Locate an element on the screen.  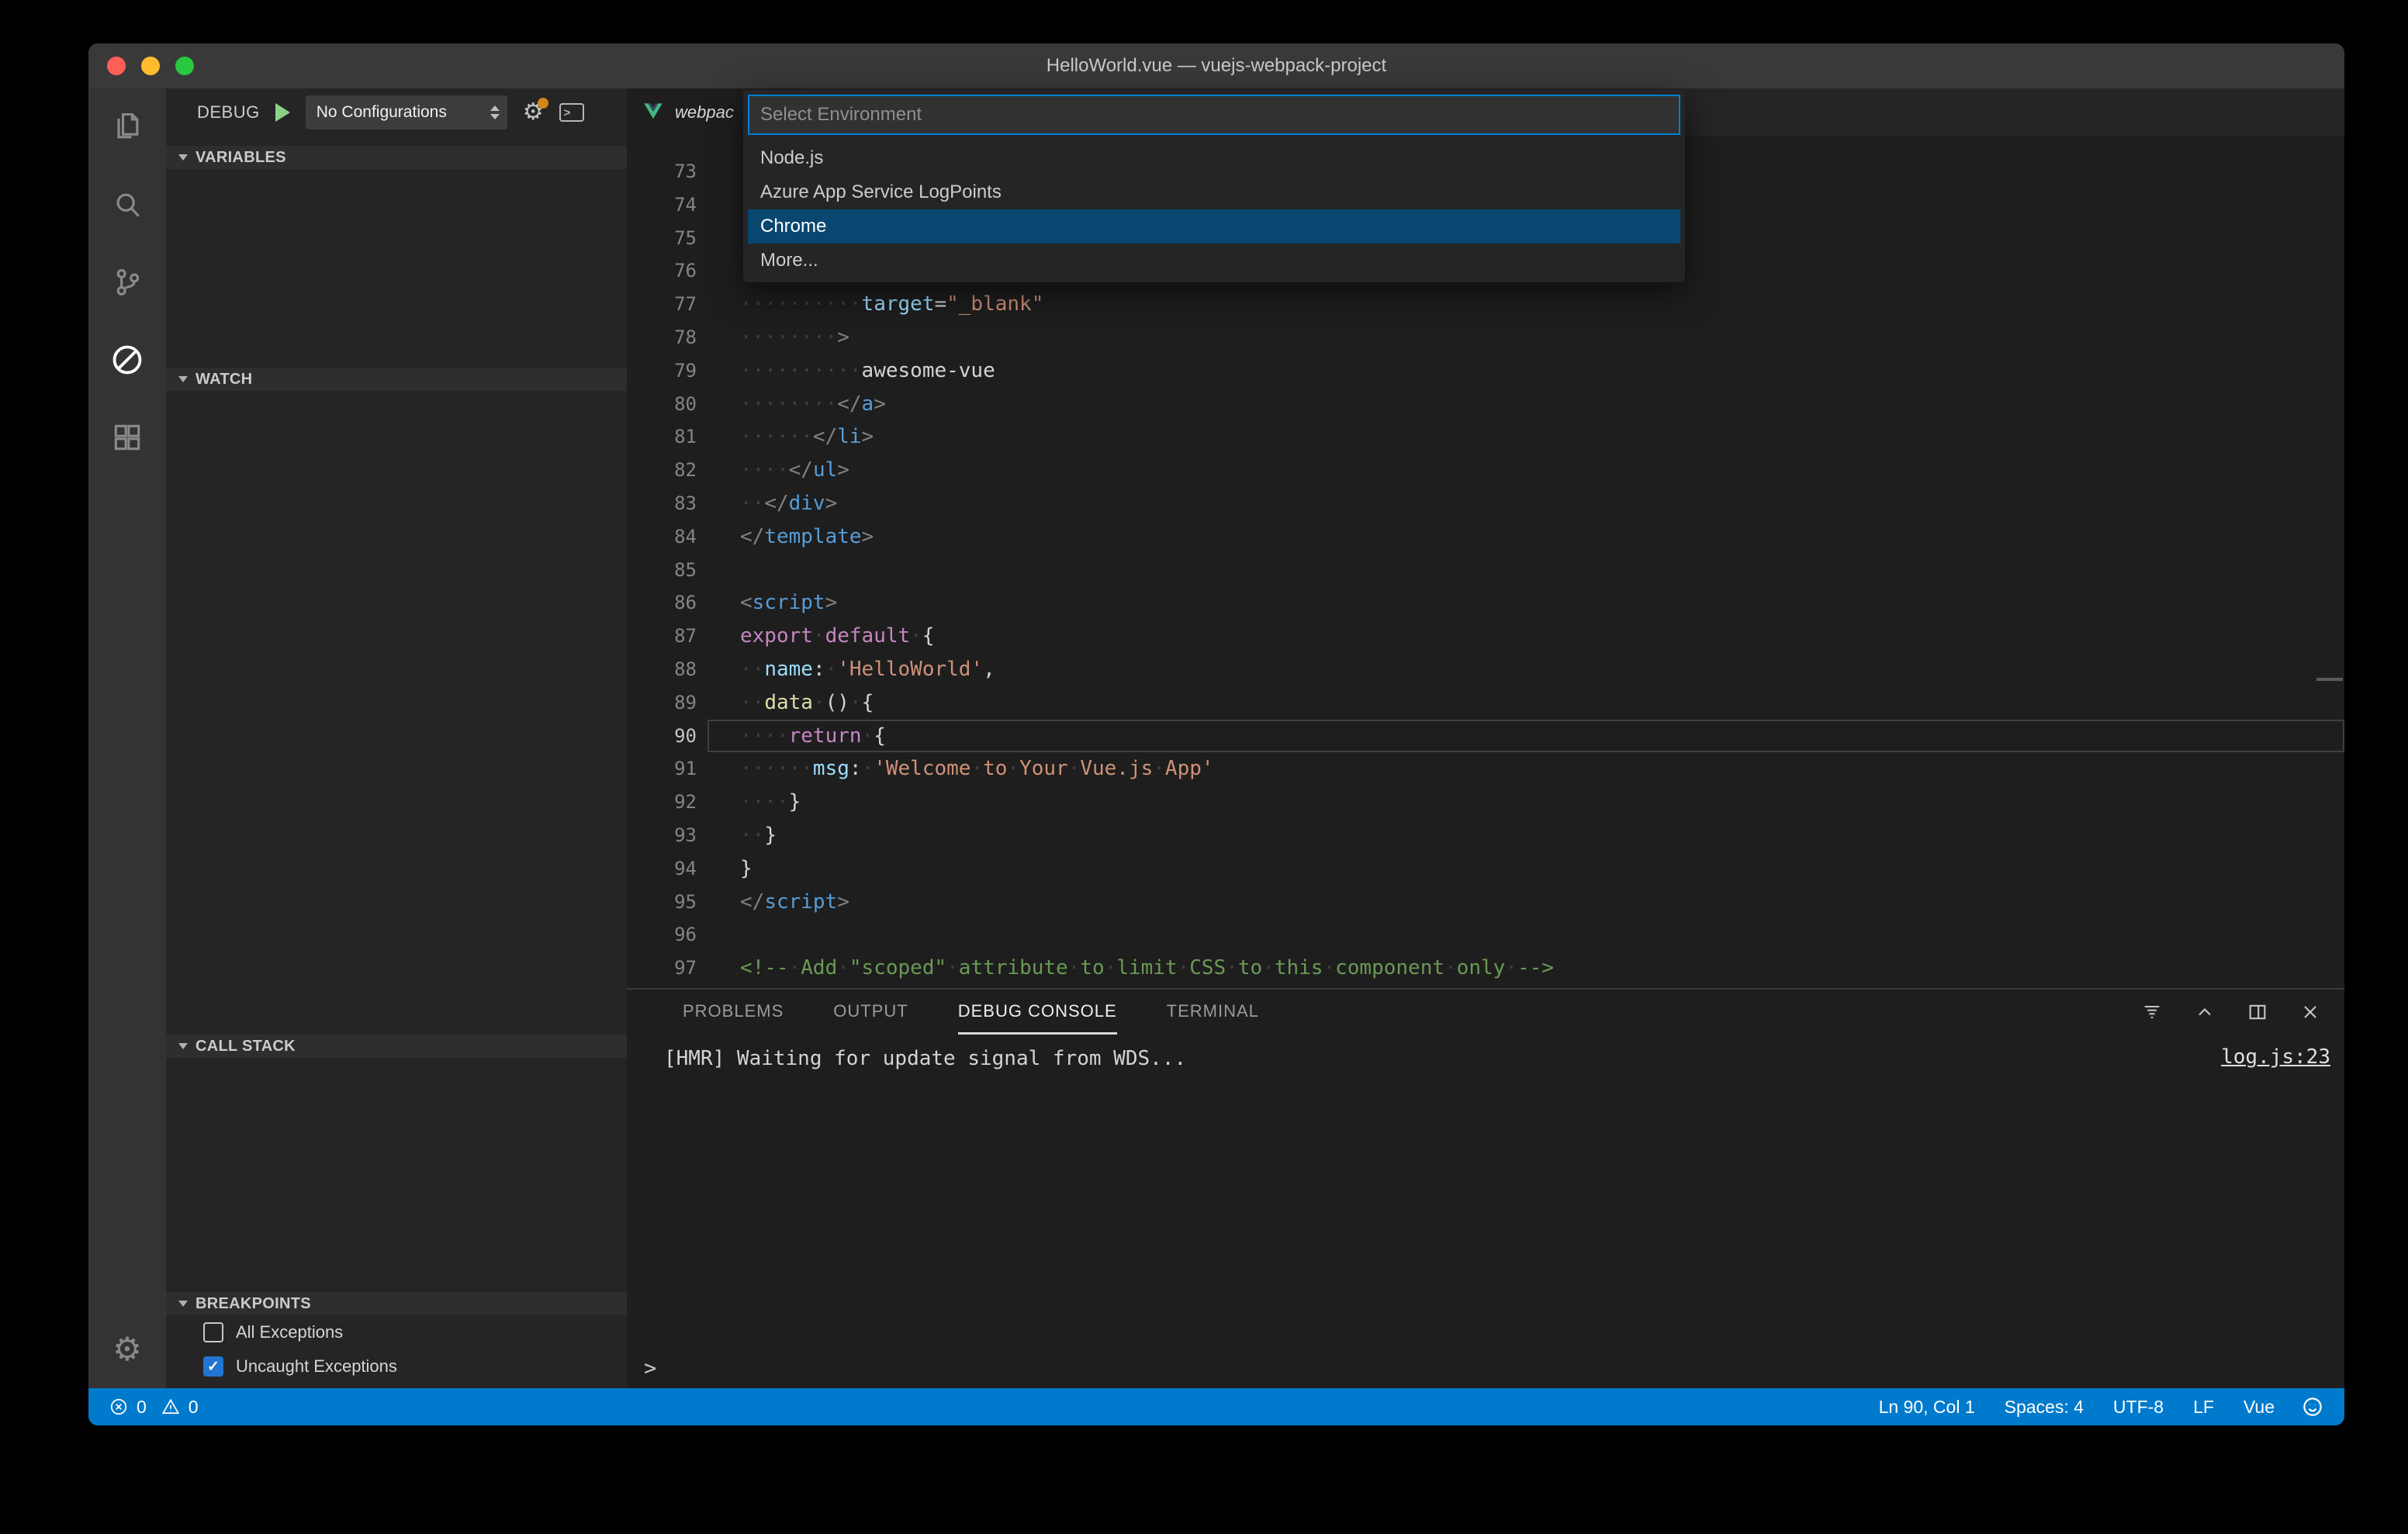
line-number: 91 is located at coordinates (667, 769).